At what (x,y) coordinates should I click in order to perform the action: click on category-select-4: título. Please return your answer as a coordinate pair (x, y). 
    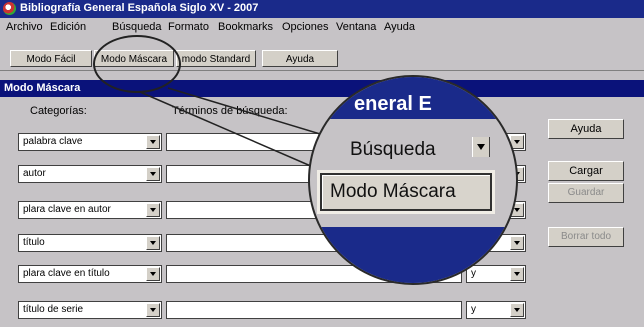
    Looking at the image, I should click on (90, 243).